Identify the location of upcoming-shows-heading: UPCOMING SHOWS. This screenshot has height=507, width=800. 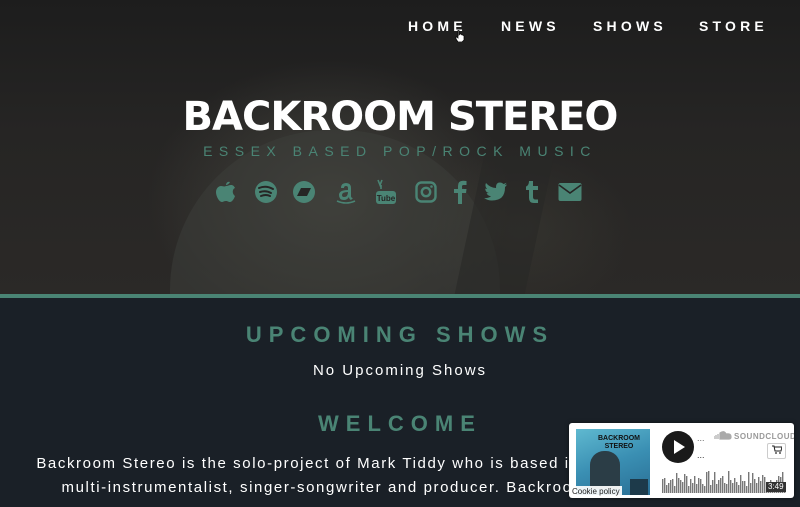
(400, 334).